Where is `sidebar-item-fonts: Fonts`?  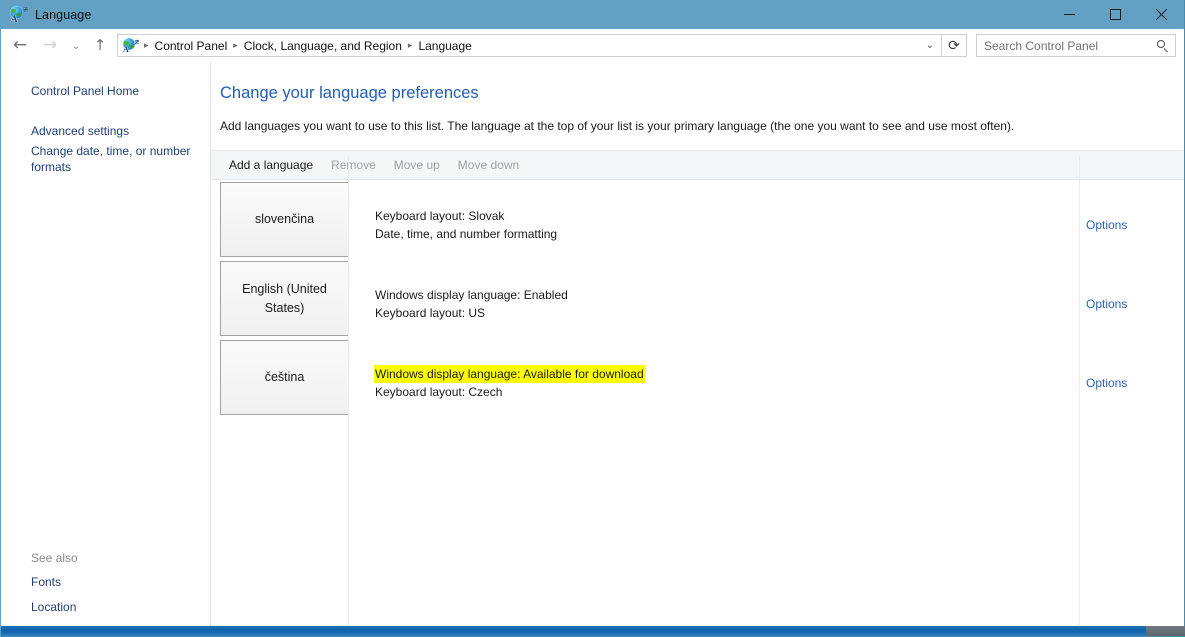
sidebar-item-fonts: Fonts is located at coordinates (101, 582).